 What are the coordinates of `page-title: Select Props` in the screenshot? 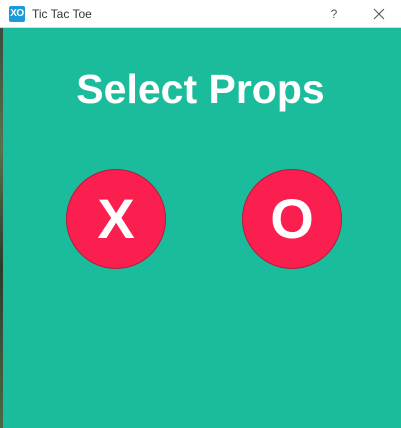 It's located at (200, 89).